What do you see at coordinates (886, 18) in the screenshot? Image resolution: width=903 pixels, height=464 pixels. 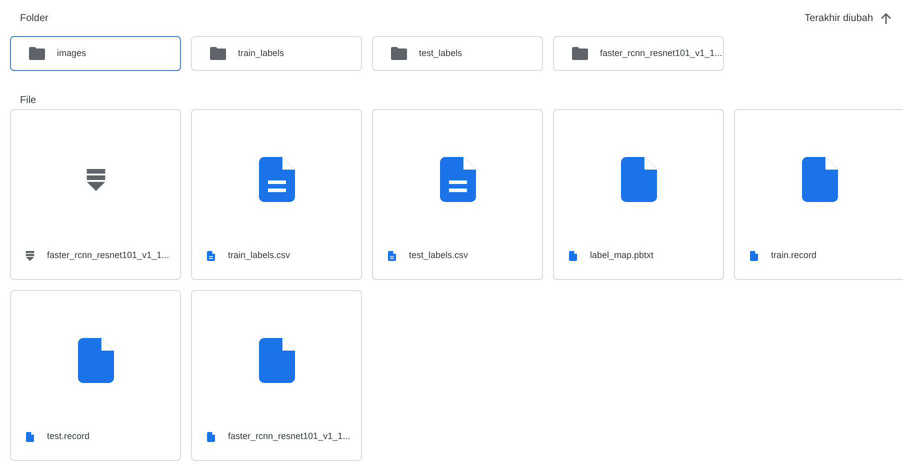 I see `arrow-up-icon` at bounding box center [886, 18].